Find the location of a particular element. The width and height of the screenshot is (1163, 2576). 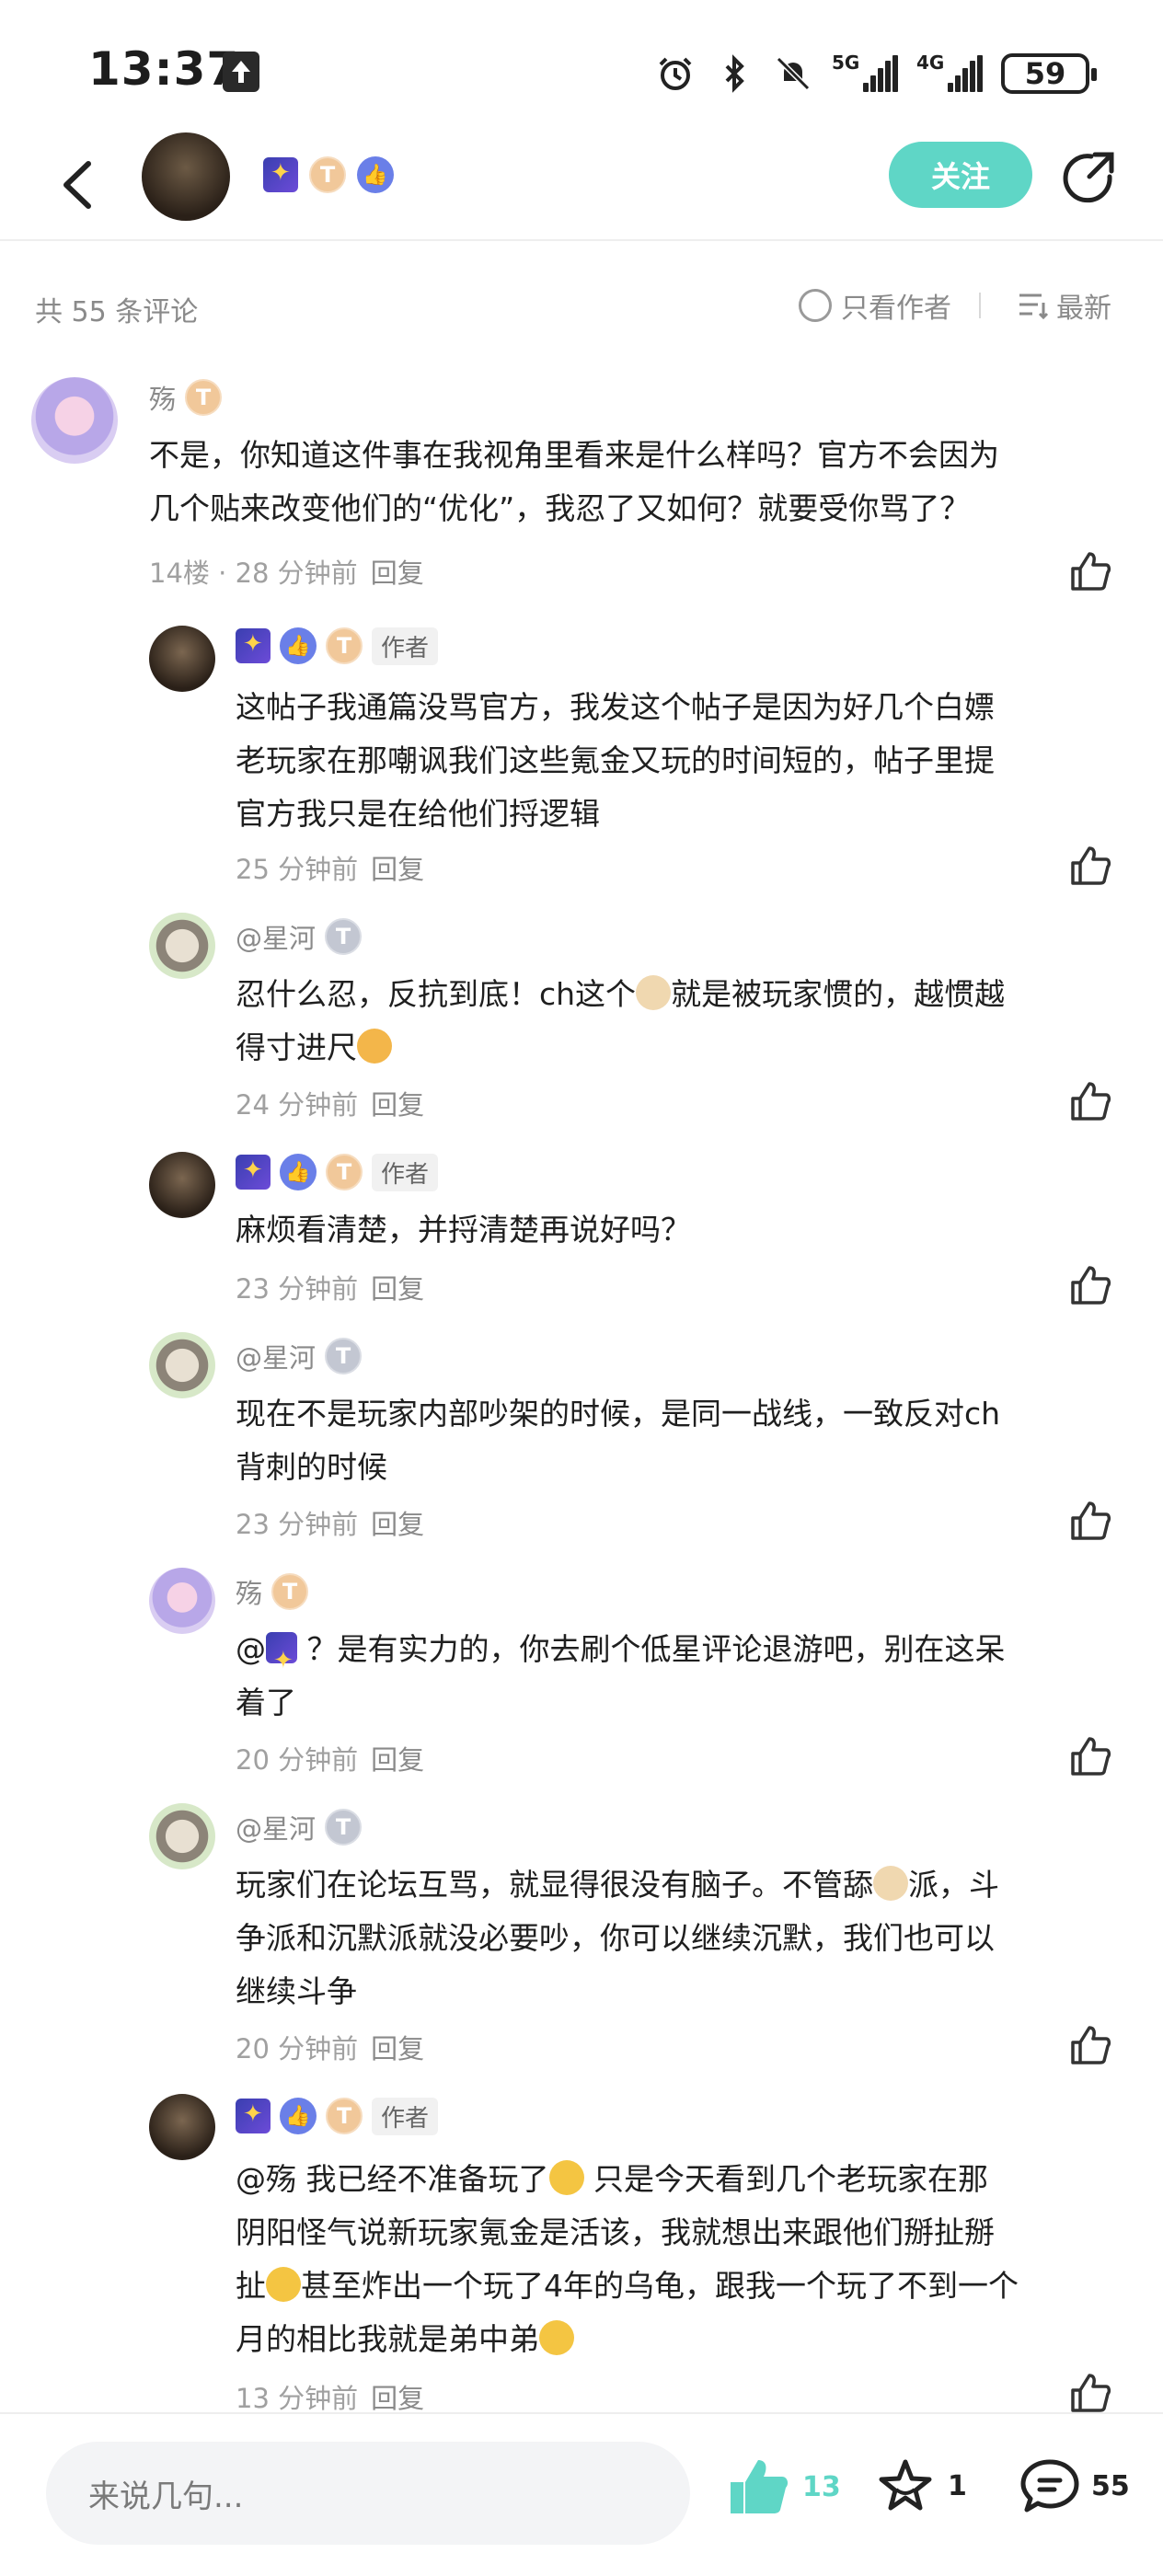

author-only-toggle: 只看作者 is located at coordinates (875, 305).